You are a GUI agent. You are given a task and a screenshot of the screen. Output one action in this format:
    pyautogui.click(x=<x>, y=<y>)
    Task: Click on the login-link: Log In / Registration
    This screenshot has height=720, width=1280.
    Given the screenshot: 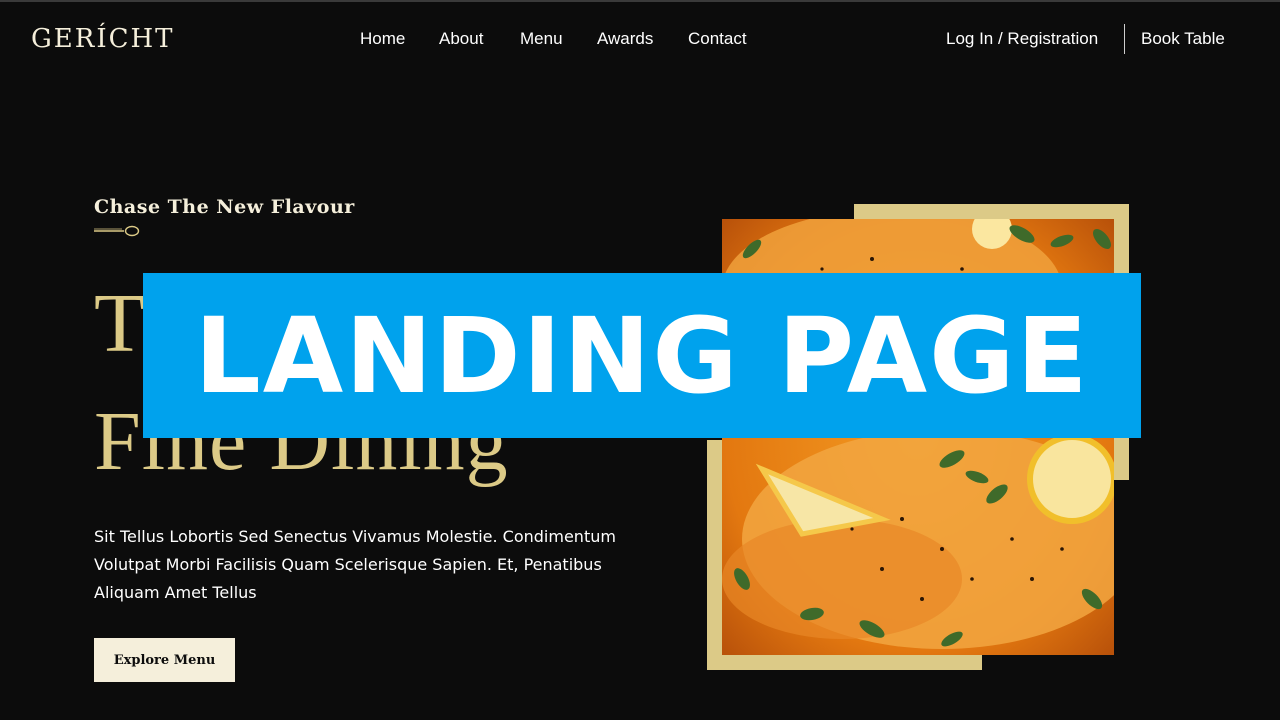 What is the action you would take?
    pyautogui.click(x=1022, y=39)
    